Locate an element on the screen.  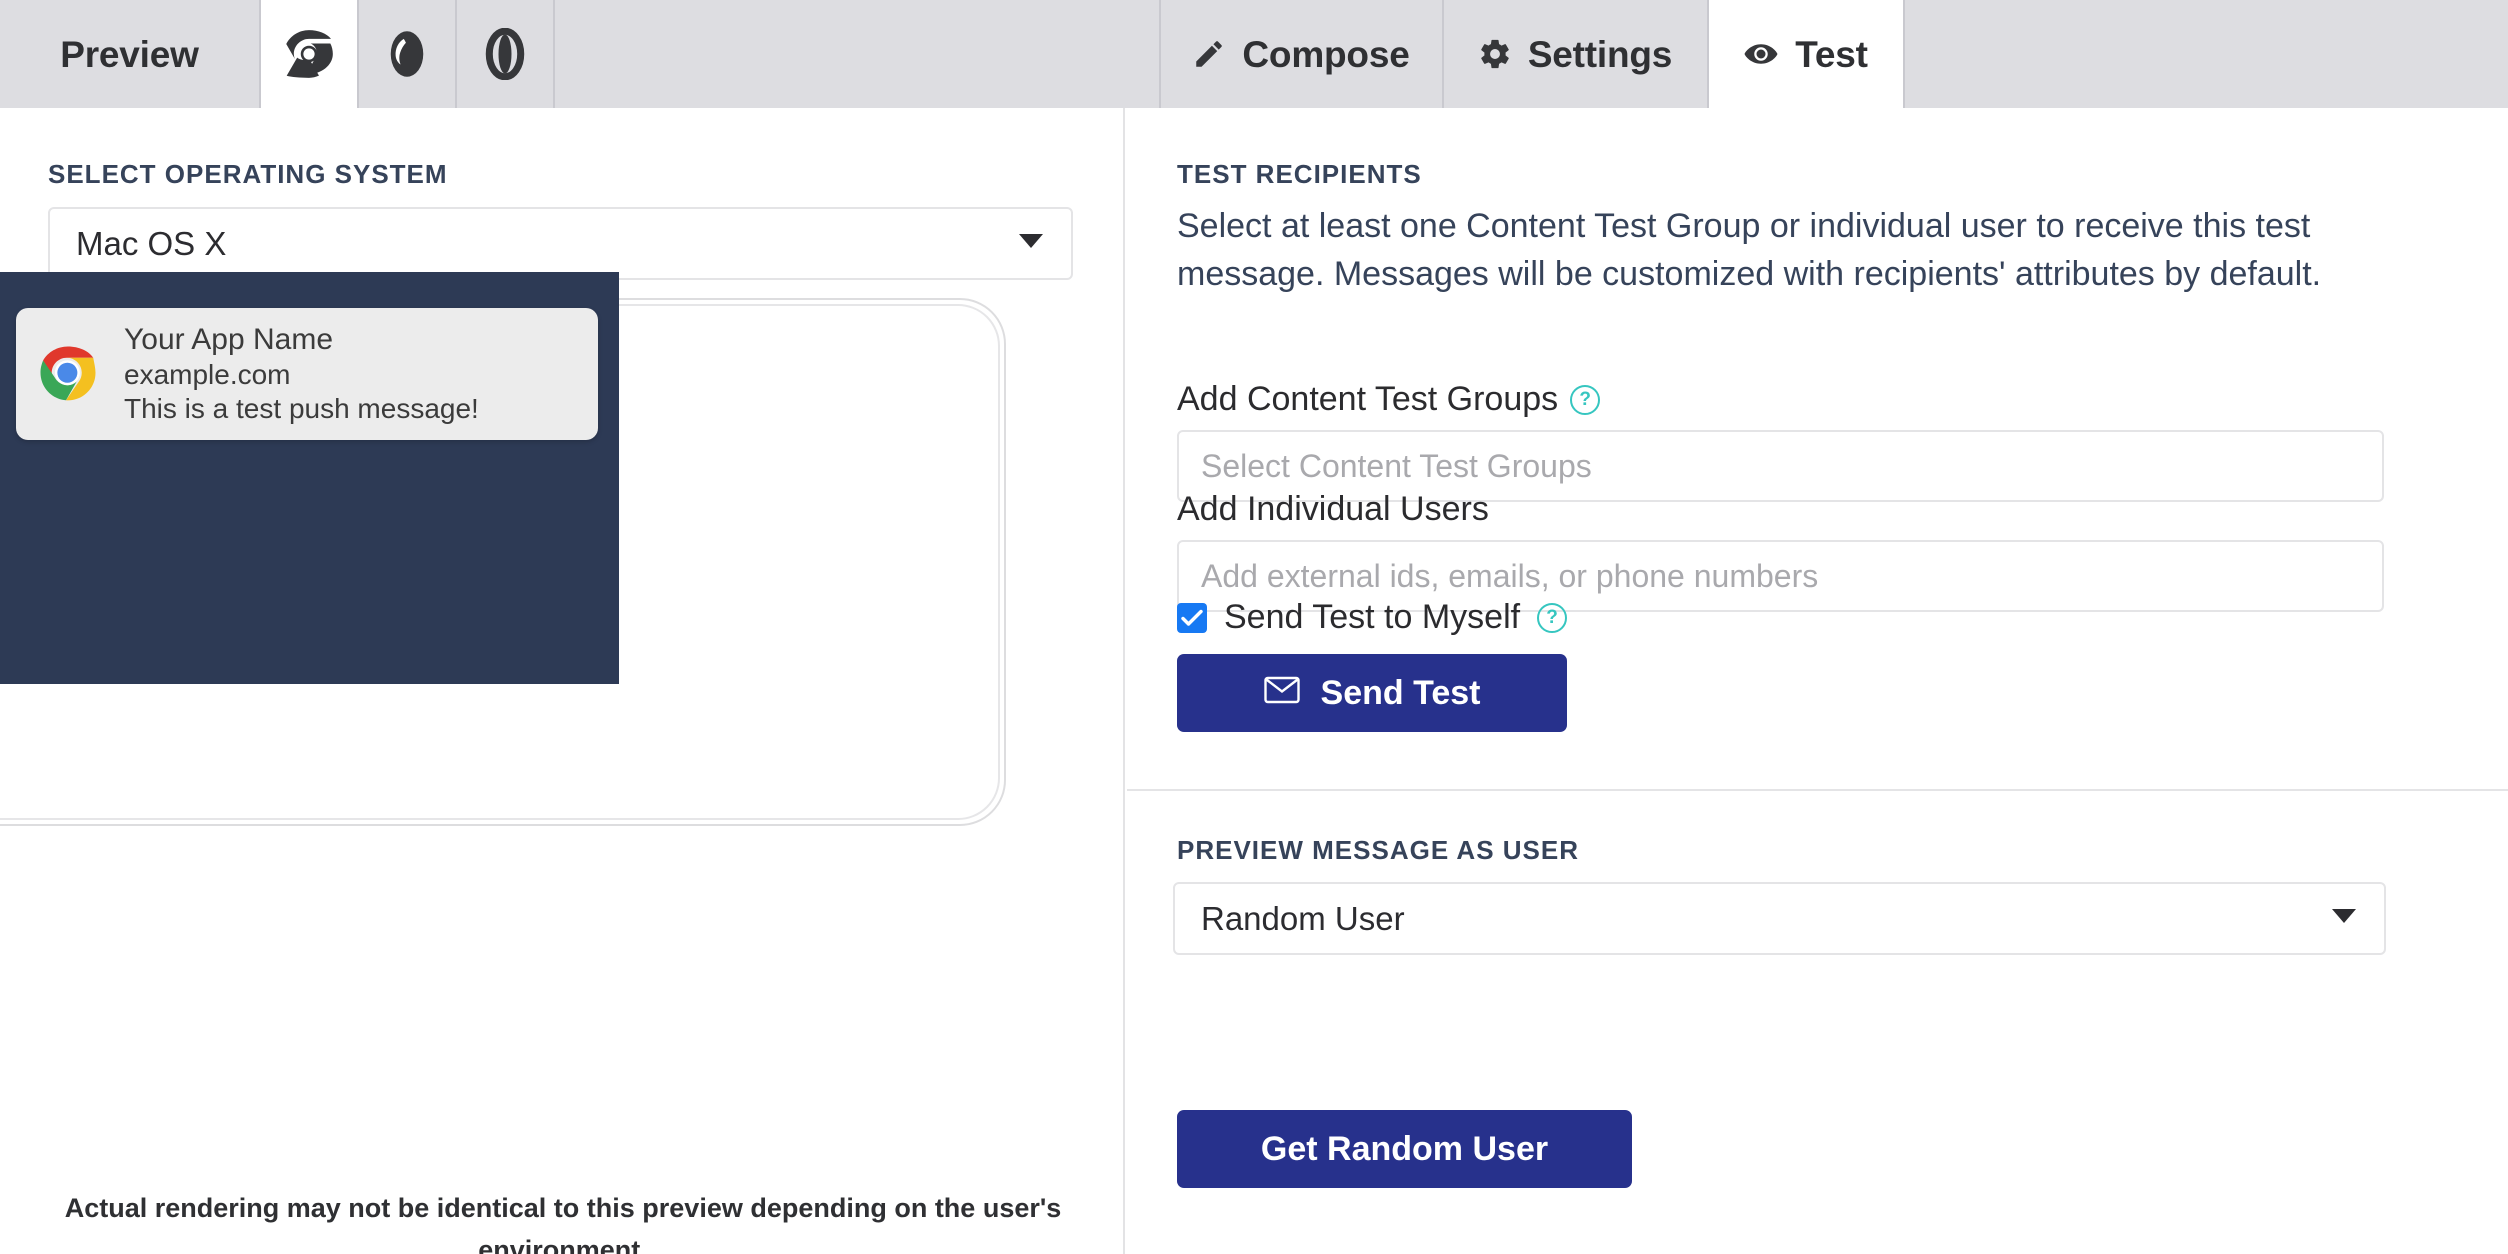
send-to-myself-row: Send Test to Myself ? is located at coordinates (1372, 617).